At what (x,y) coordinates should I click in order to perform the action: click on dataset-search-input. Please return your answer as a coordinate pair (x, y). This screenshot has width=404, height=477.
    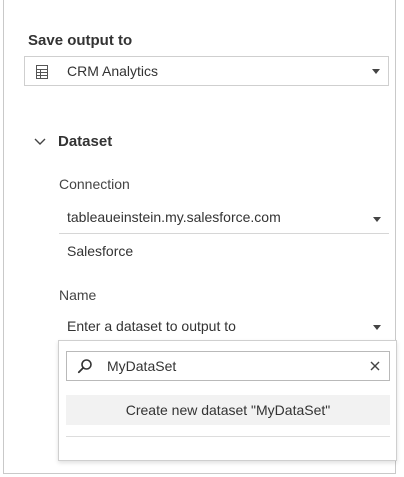
    Looking at the image, I should click on (232, 366).